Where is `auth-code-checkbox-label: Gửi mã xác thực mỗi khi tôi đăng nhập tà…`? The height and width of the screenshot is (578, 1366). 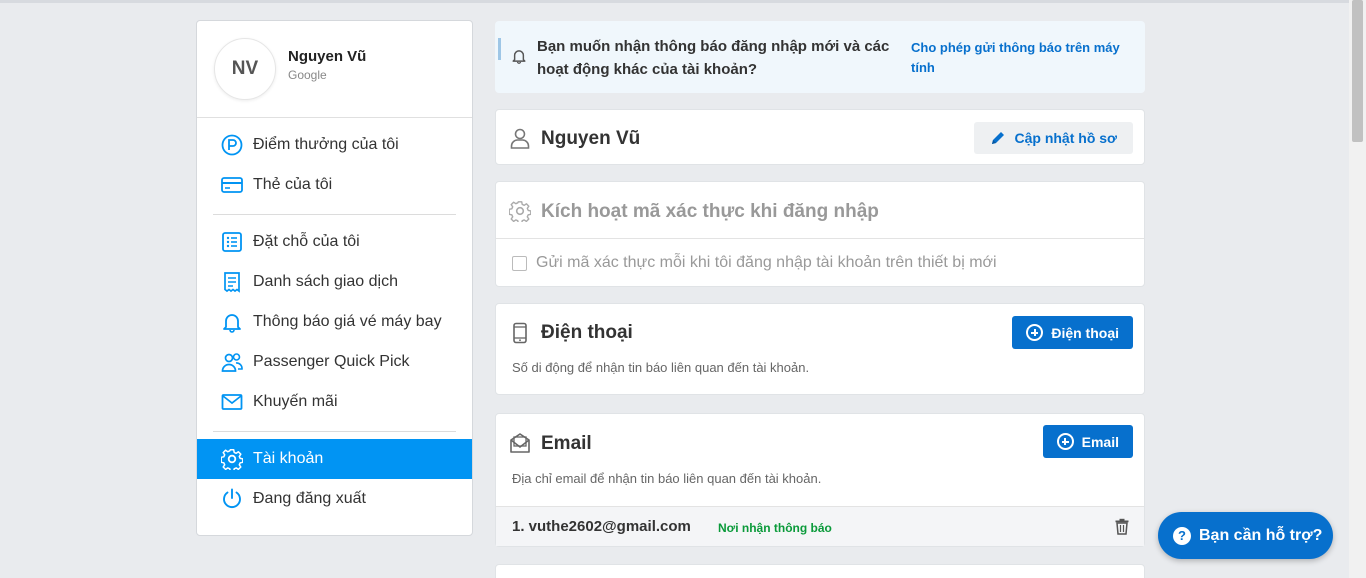
auth-code-checkbox-label: Gửi mã xác thực mỗi khi tôi đăng nhập tà… is located at coordinates (766, 262).